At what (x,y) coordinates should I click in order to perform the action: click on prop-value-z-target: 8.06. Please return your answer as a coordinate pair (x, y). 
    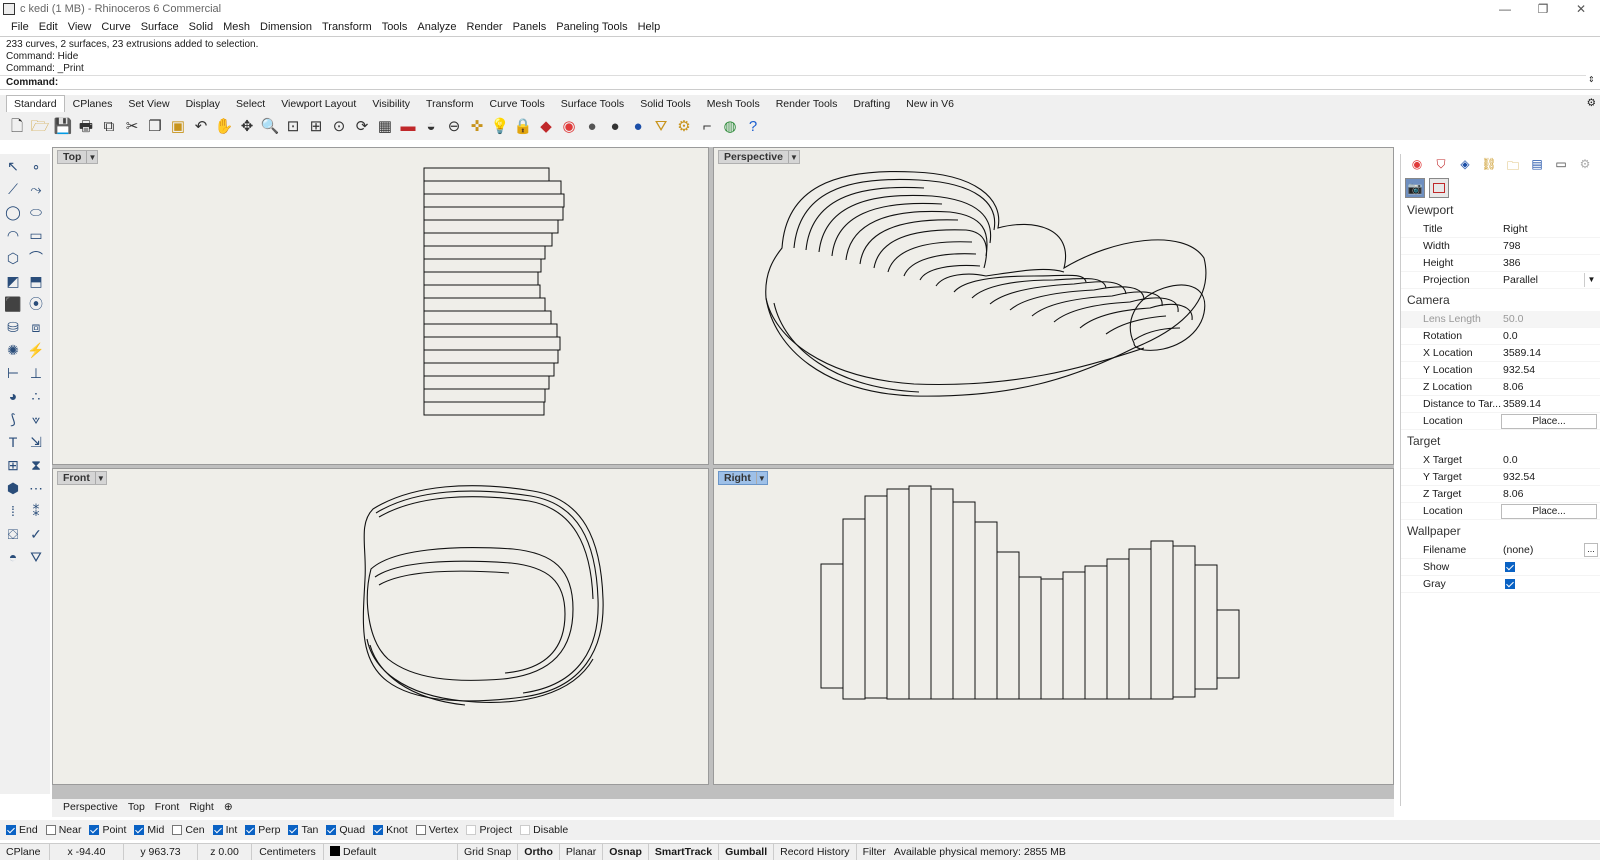
    Looking at the image, I should click on (1513, 494).